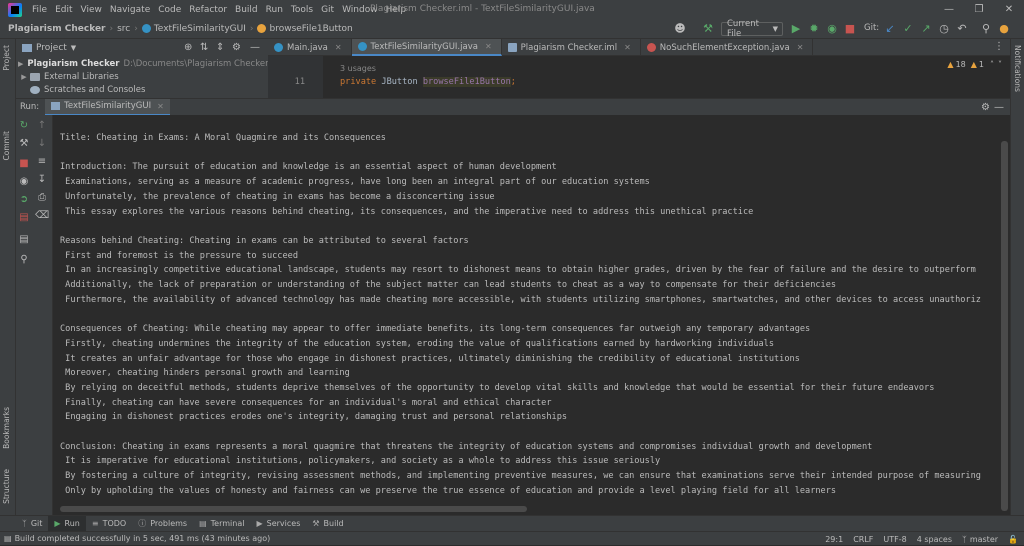 The height and width of the screenshot is (546, 1024). What do you see at coordinates (1013, 539) in the screenshot?
I see `lock-icon: 🔓` at bounding box center [1013, 539].